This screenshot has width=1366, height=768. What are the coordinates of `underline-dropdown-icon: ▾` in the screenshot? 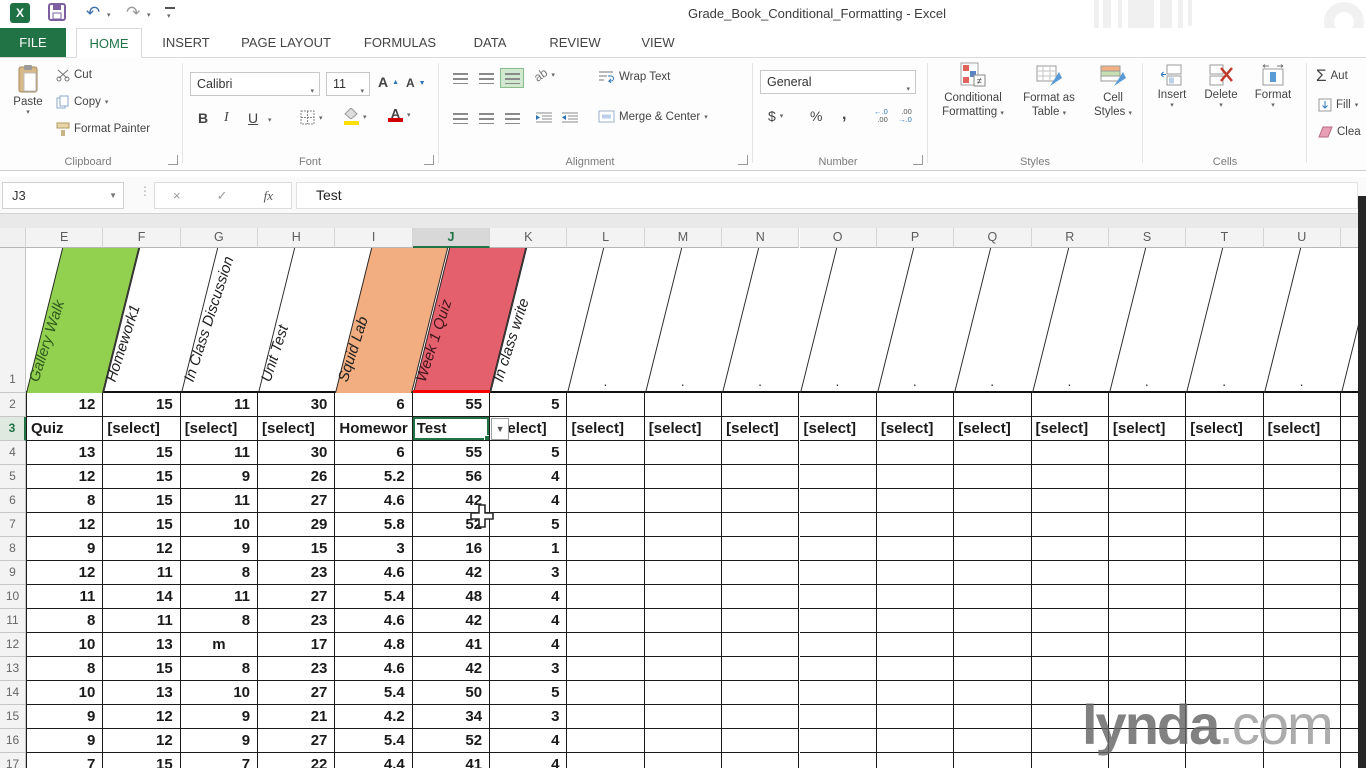 It's located at (270, 120).